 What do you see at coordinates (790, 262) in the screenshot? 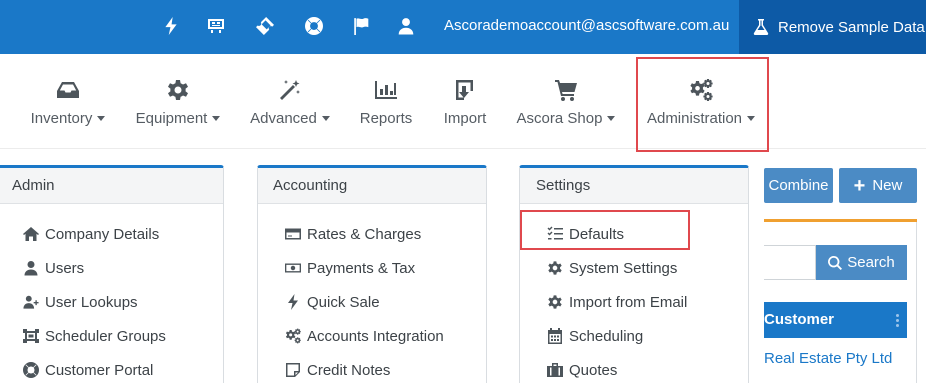
I see `search-input` at bounding box center [790, 262].